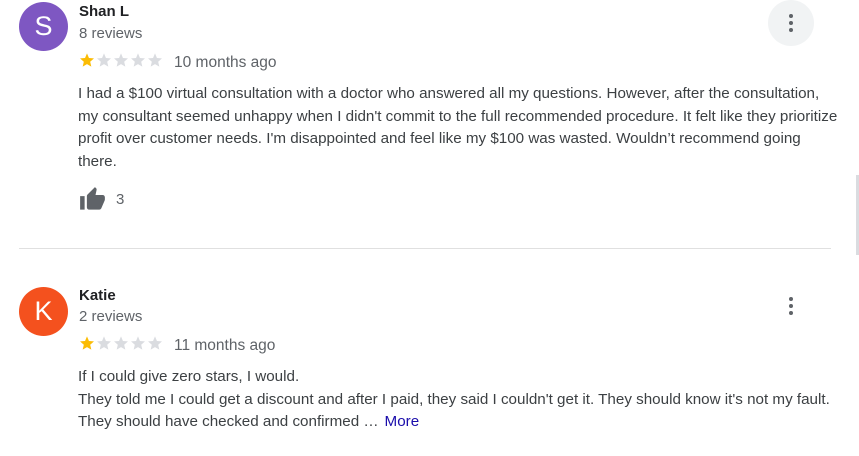  What do you see at coordinates (111, 316) in the screenshot?
I see `review-author-count: 2 reviews` at bounding box center [111, 316].